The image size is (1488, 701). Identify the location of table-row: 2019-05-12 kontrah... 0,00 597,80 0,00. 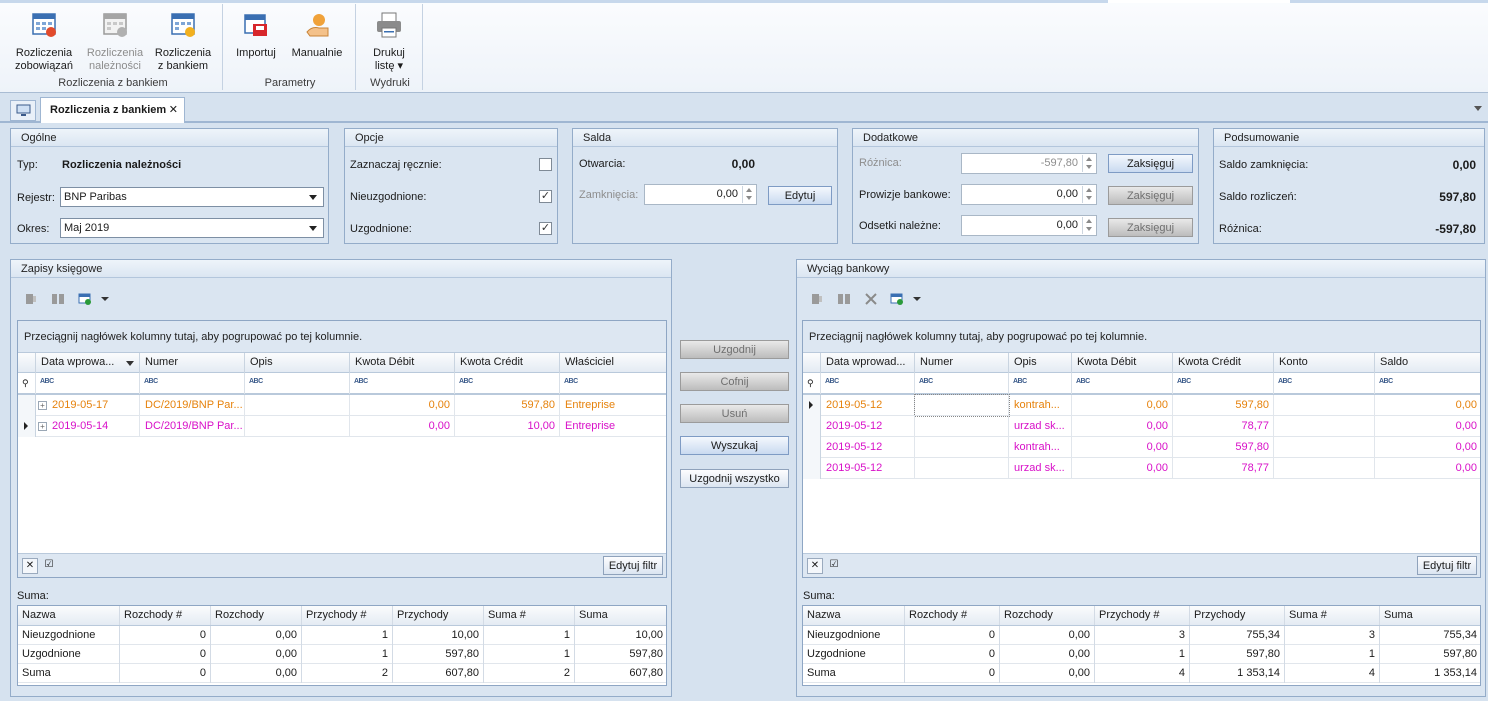
(1142, 405).